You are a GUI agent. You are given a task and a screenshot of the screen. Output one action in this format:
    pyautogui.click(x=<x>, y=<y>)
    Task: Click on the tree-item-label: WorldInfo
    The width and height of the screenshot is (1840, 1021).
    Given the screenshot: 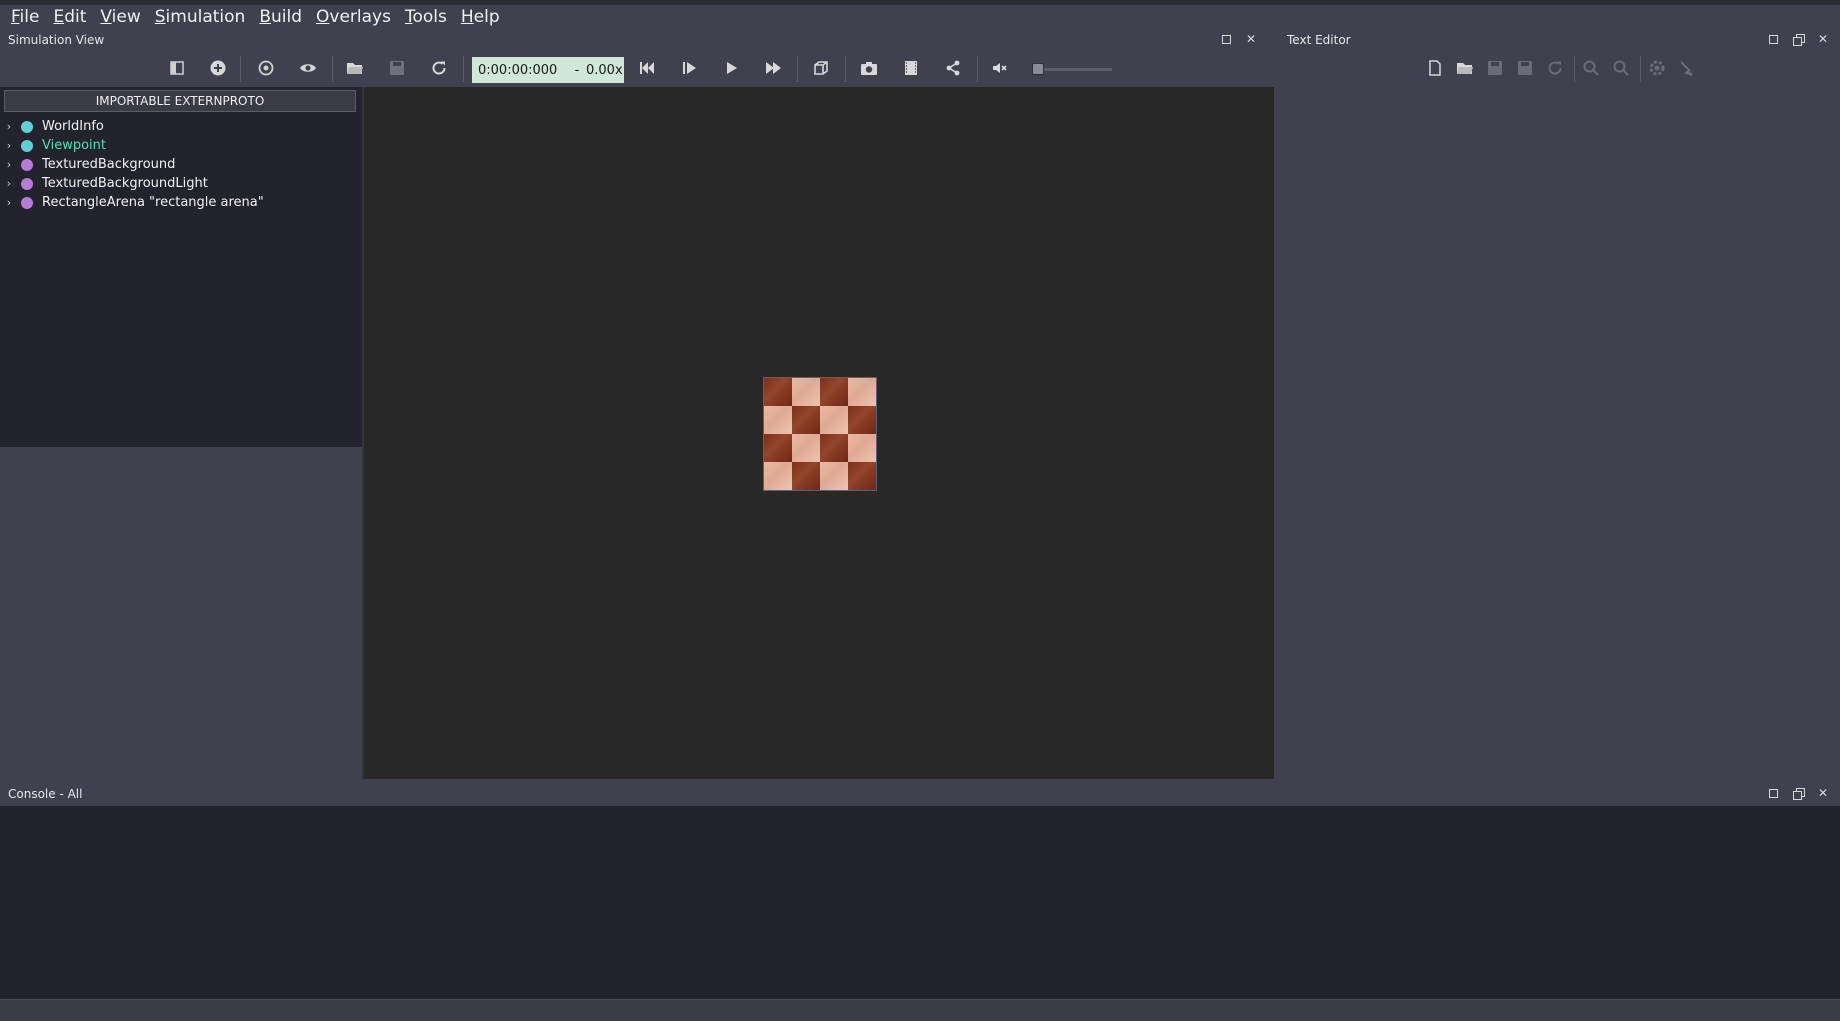 What is the action you would take?
    pyautogui.click(x=73, y=126)
    